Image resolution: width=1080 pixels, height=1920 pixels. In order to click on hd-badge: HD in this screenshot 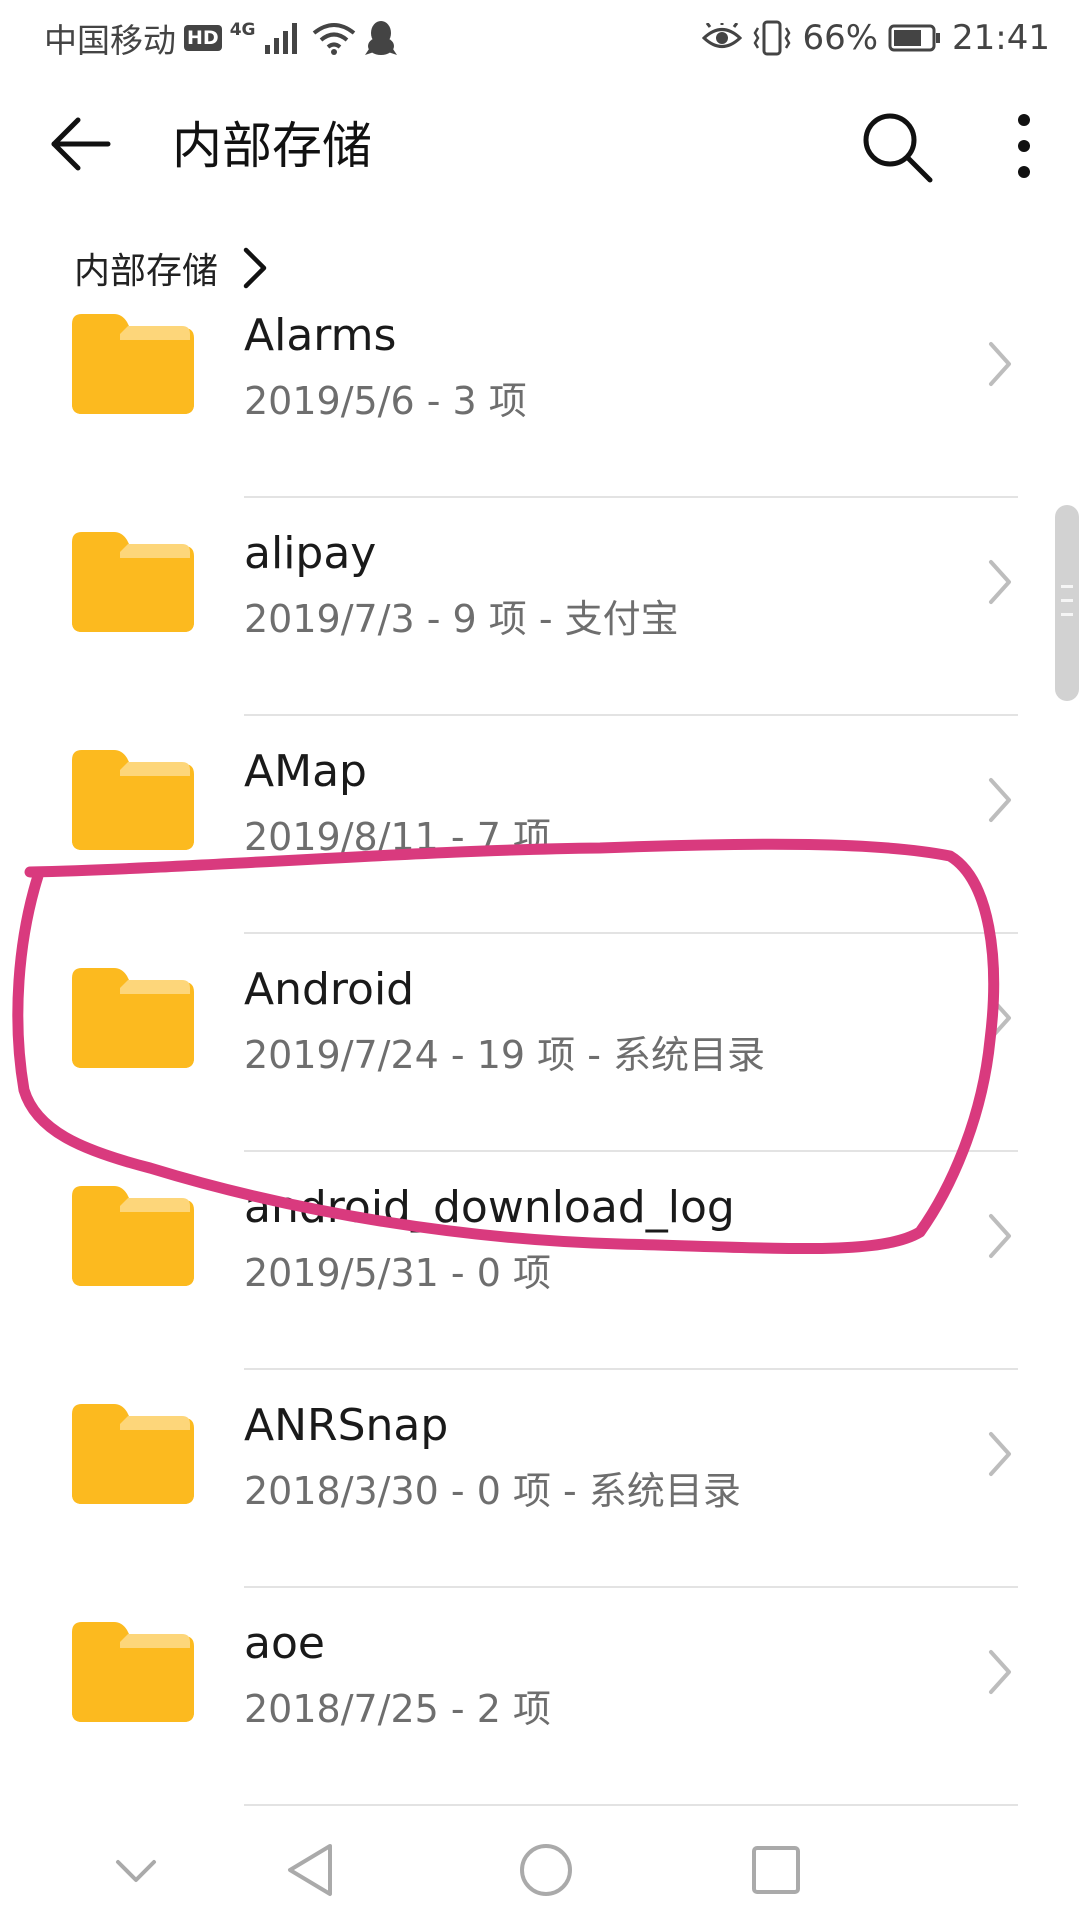, I will do `click(203, 38)`.